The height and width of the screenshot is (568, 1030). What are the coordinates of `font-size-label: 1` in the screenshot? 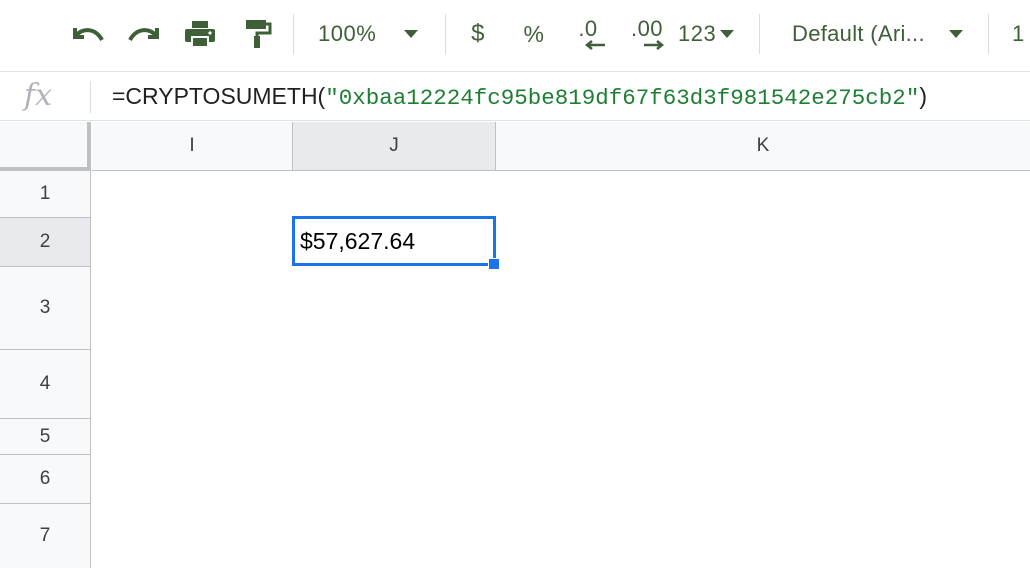 It's located at (1018, 33).